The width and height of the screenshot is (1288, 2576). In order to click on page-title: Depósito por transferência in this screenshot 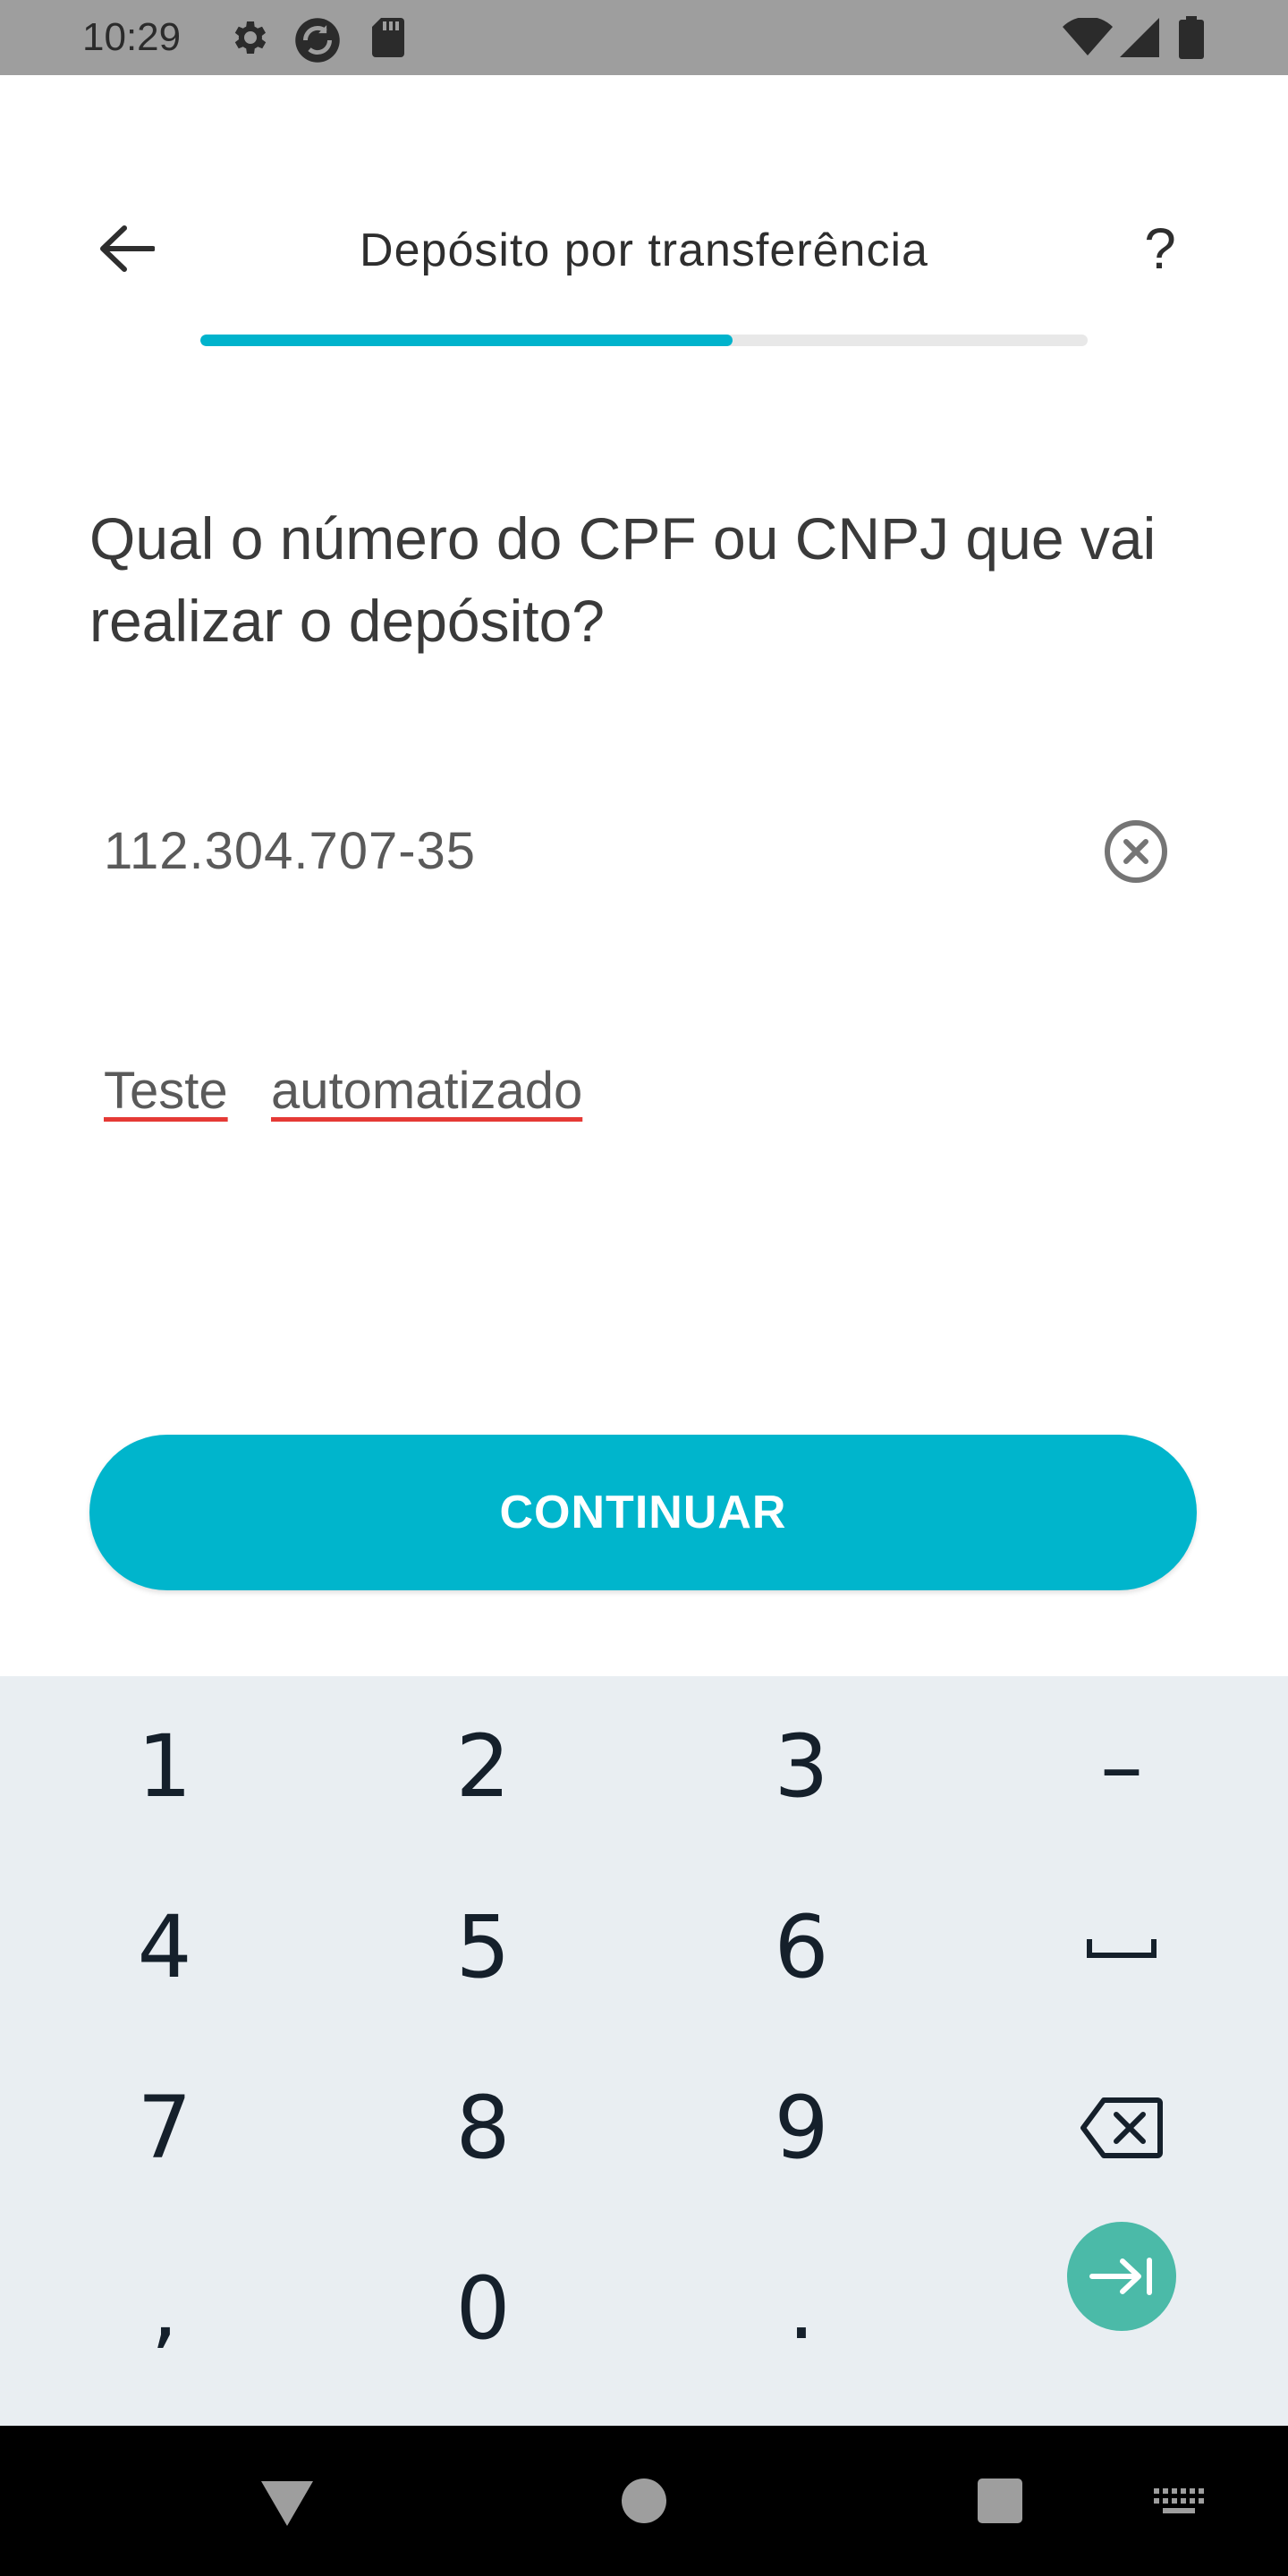, I will do `click(644, 250)`.